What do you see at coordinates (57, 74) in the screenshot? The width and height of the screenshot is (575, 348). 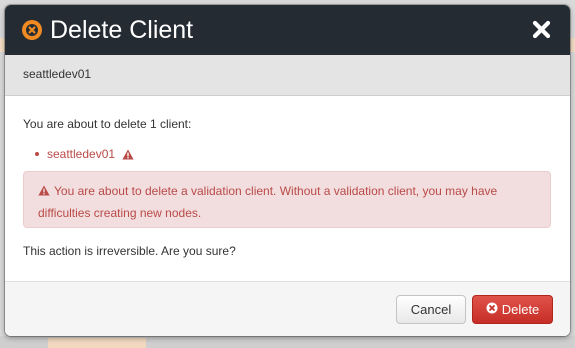 I see `client-name-heading: seattledev01` at bounding box center [57, 74].